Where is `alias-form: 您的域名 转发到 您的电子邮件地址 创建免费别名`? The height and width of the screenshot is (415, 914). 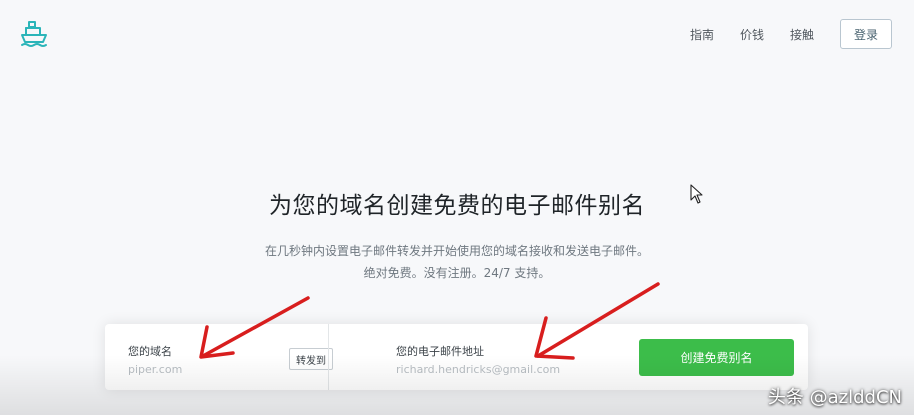 alias-form: 您的域名 转发到 您的电子邮件地址 创建免费别名 is located at coordinates (456, 357).